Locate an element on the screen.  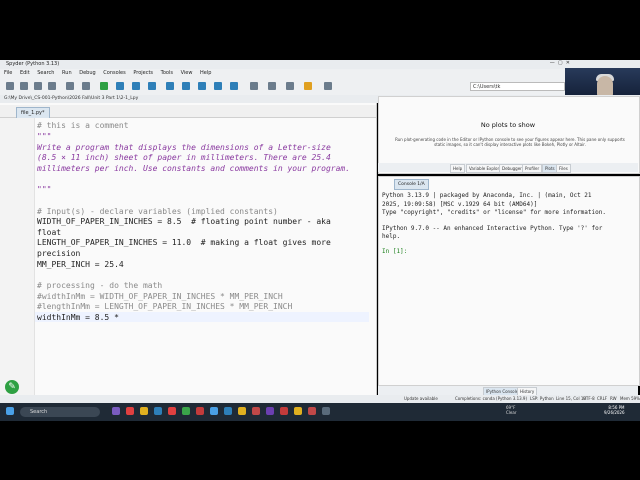
preferences-icon is located at coordinates (272, 86).